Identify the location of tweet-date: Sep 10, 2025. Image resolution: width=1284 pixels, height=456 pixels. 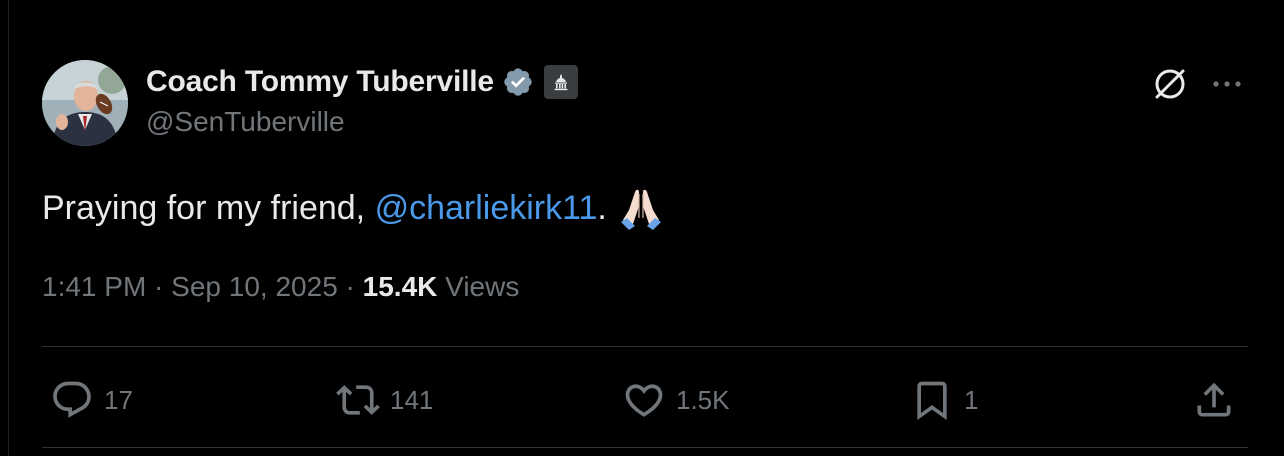
(254, 286).